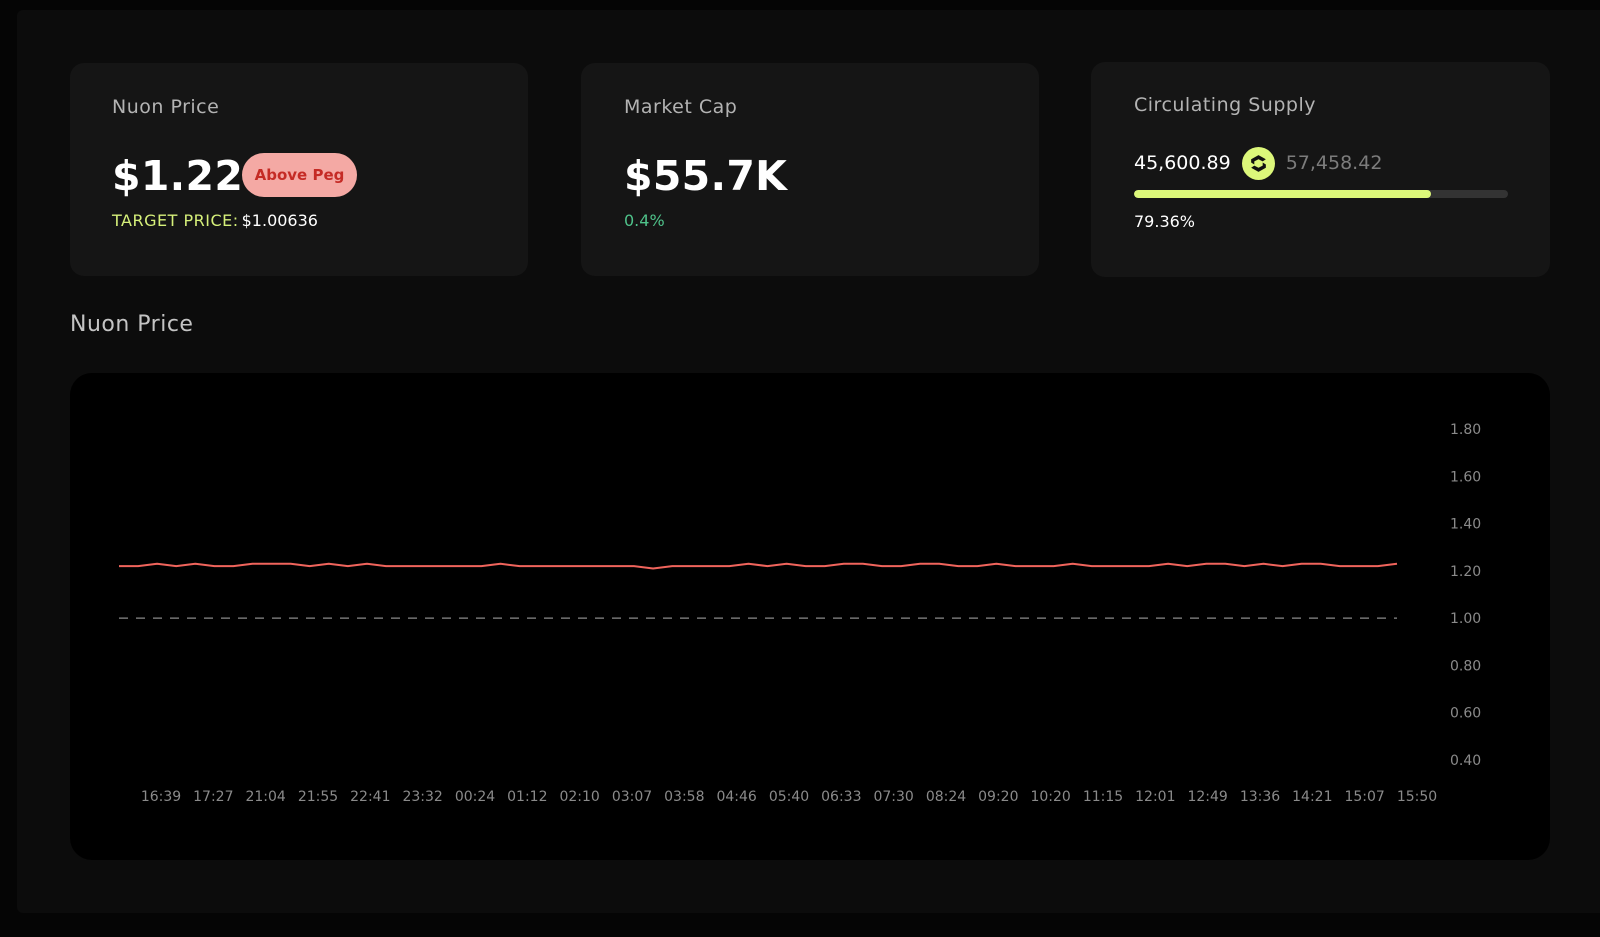 This screenshot has width=1600, height=937. I want to click on x-tick-label: 02:10, so click(579, 797).